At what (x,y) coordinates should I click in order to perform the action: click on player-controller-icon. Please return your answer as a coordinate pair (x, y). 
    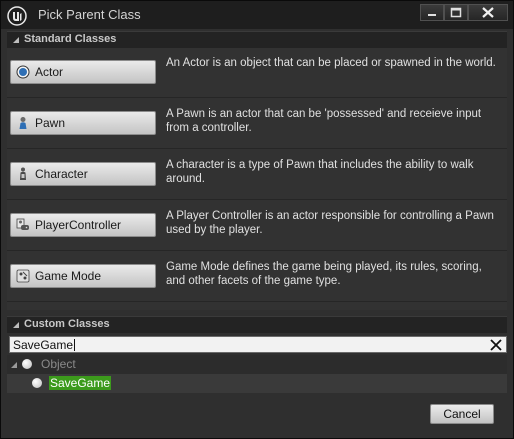
    Looking at the image, I should click on (22, 224).